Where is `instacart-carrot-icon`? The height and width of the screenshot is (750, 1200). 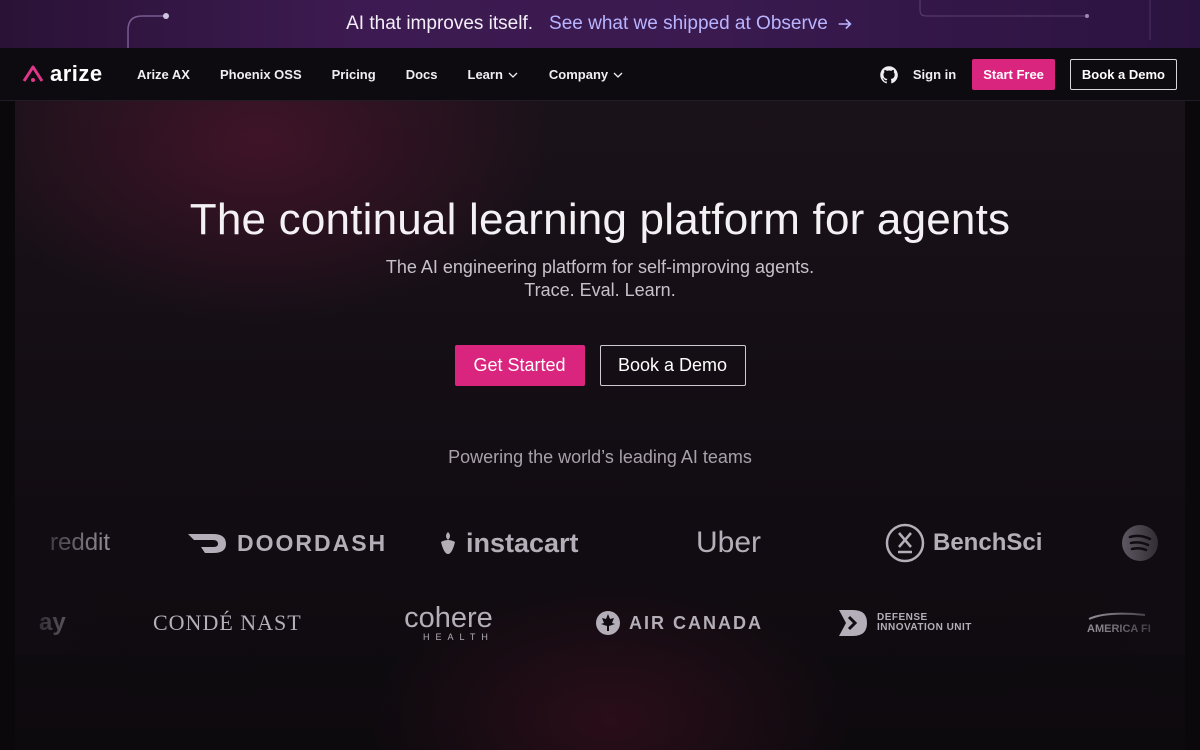
instacart-carrot-icon is located at coordinates (448, 543).